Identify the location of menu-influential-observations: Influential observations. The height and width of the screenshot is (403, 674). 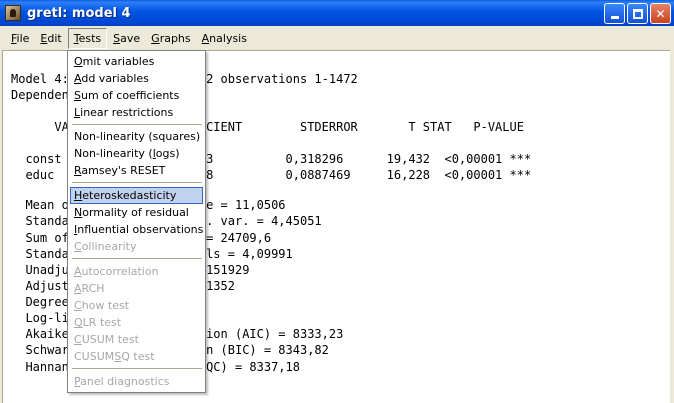
(136, 229).